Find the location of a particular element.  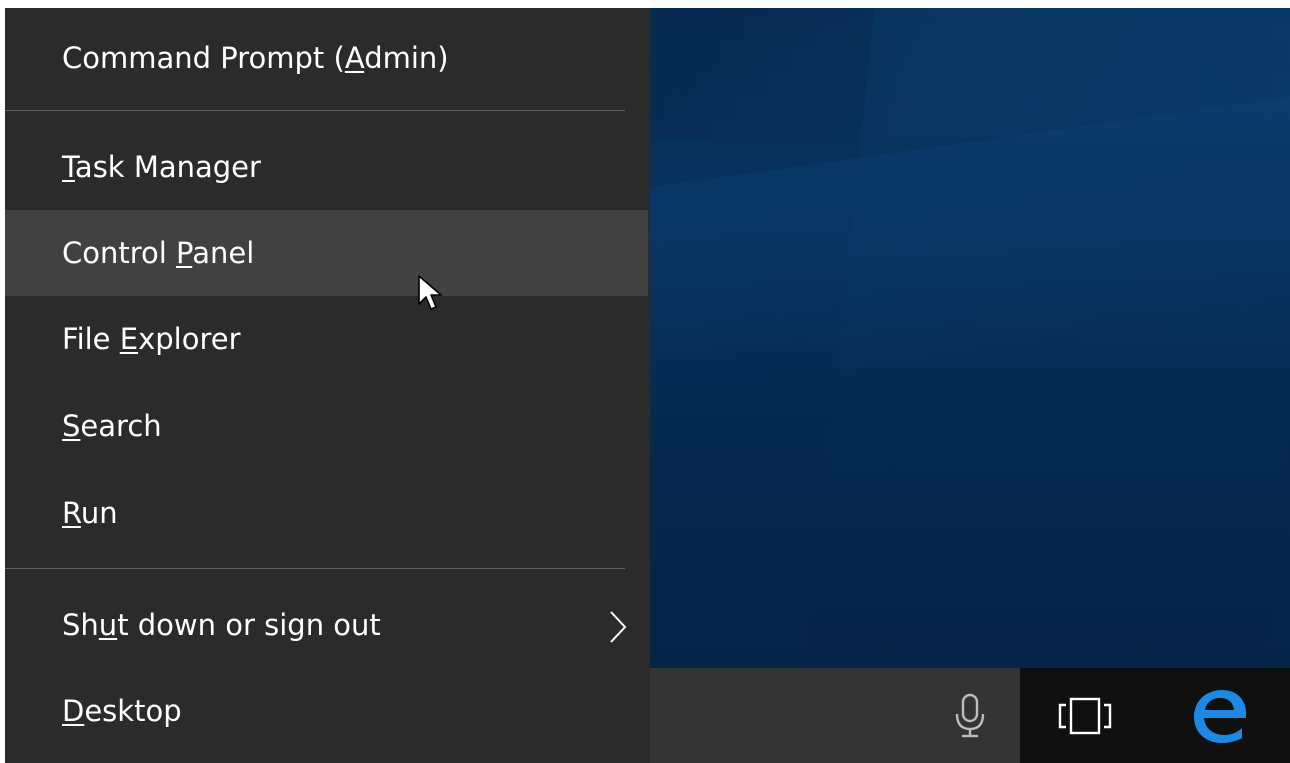

task-view-icon is located at coordinates (1085, 715).